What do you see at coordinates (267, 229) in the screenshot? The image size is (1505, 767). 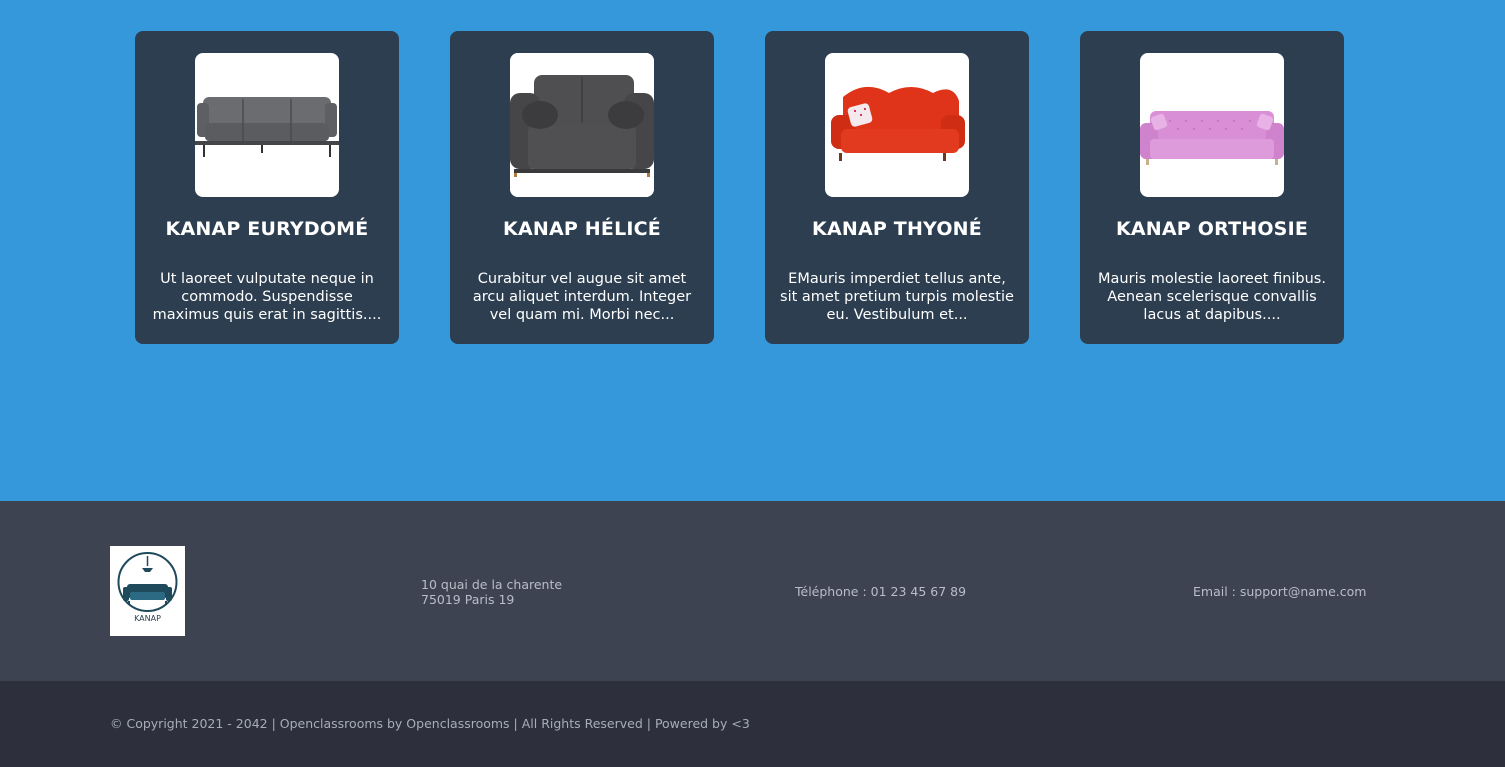 I see `product-name: KANAP EURYDOMÉ` at bounding box center [267, 229].